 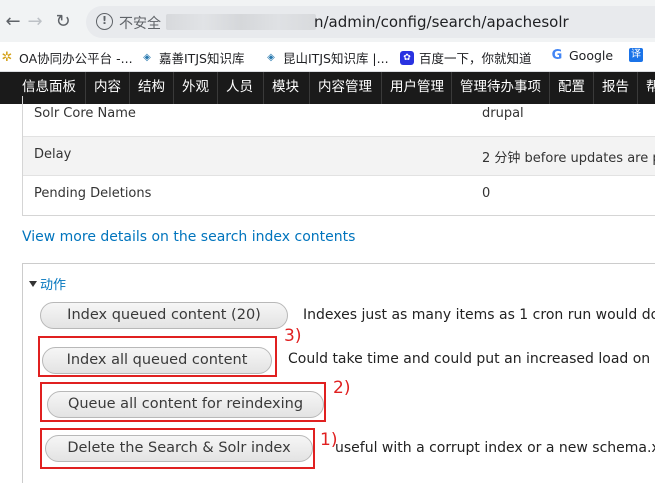 I want to click on url-field: ! 不安全 n/admin/config/search/apachesolr, so click(x=370, y=22).